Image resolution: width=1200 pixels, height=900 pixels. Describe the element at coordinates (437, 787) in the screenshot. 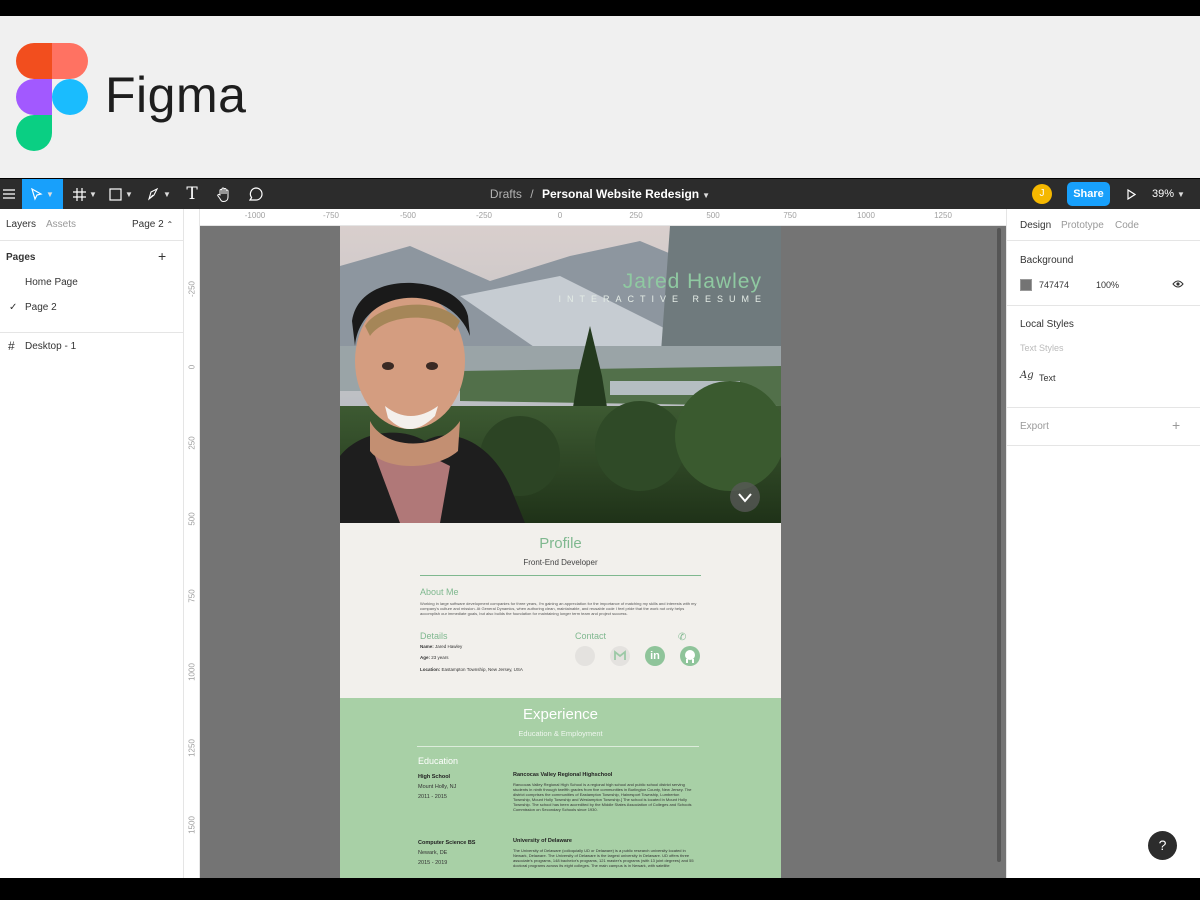

I see `education-place: Mount Holly, NJ` at that location.